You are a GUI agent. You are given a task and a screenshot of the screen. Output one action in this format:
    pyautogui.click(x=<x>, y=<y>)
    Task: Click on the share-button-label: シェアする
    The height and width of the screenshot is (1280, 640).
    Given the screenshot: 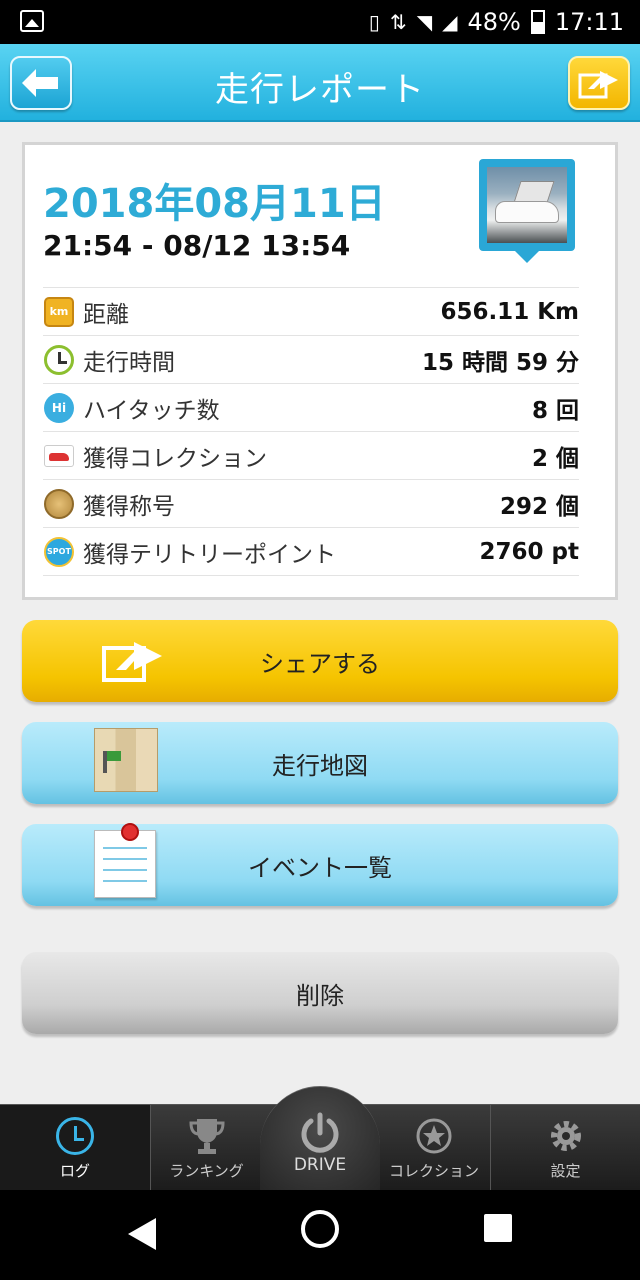 What is the action you would take?
    pyautogui.click(x=320, y=663)
    